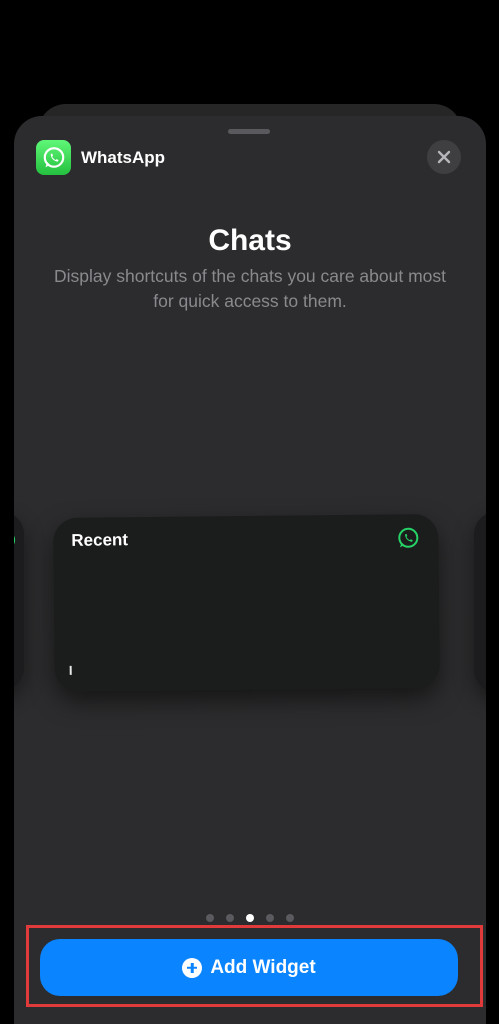  I want to click on widget-preview-recent: Recent, so click(246, 603).